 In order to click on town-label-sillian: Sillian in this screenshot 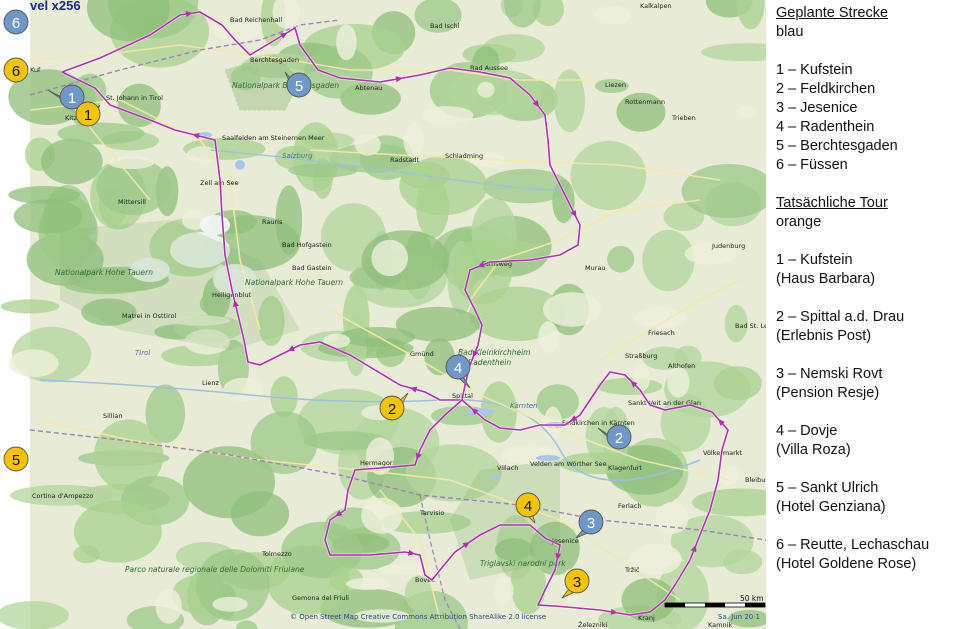, I will do `click(112, 416)`.